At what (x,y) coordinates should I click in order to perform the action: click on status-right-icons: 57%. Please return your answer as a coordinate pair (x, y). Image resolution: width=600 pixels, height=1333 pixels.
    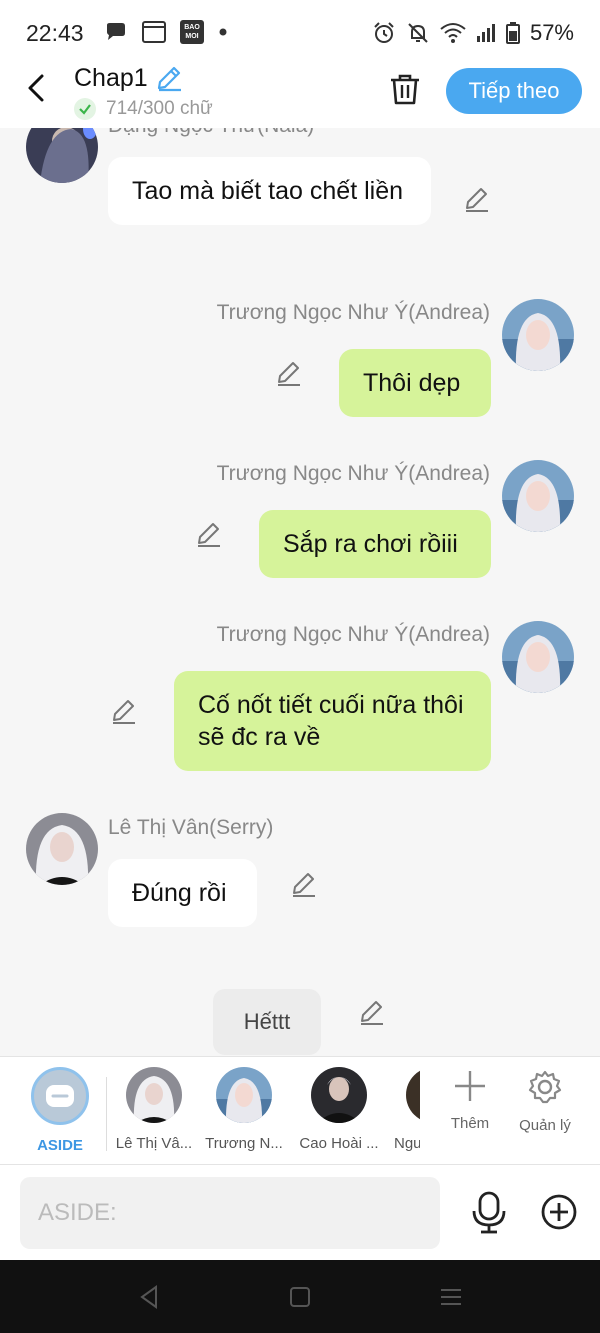
    Looking at the image, I should click on (473, 33).